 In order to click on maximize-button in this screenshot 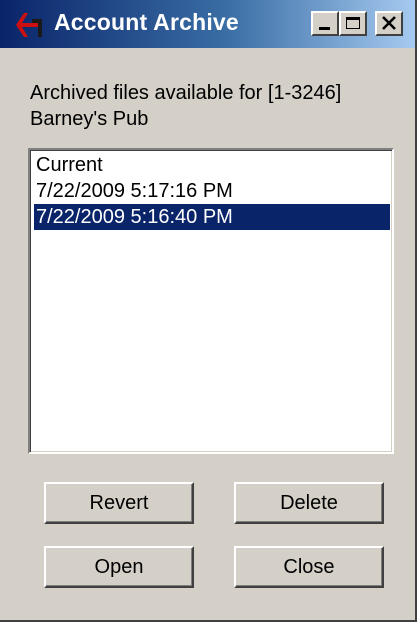, I will do `click(353, 23)`.